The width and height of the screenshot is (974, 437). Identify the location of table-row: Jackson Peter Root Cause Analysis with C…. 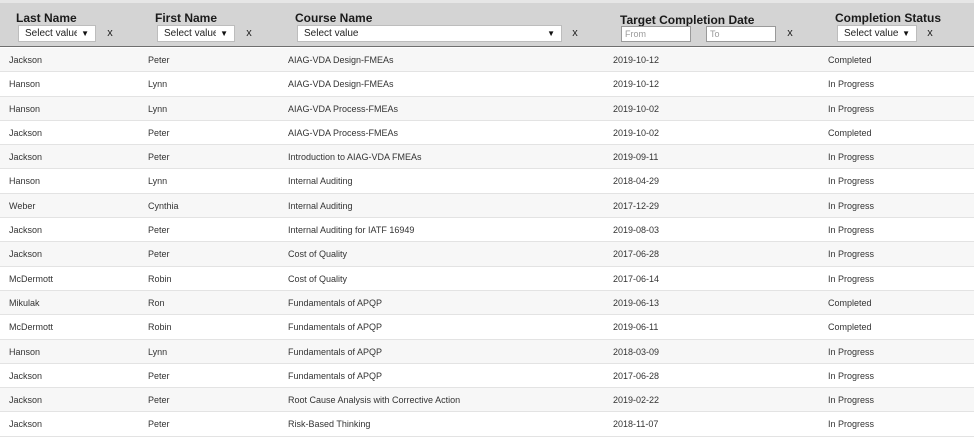
(487, 400).